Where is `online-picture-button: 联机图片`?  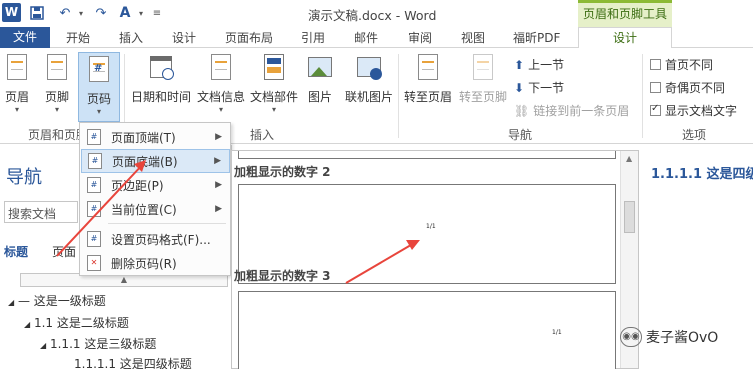
online-picture-button: 联机图片 is located at coordinates (369, 79).